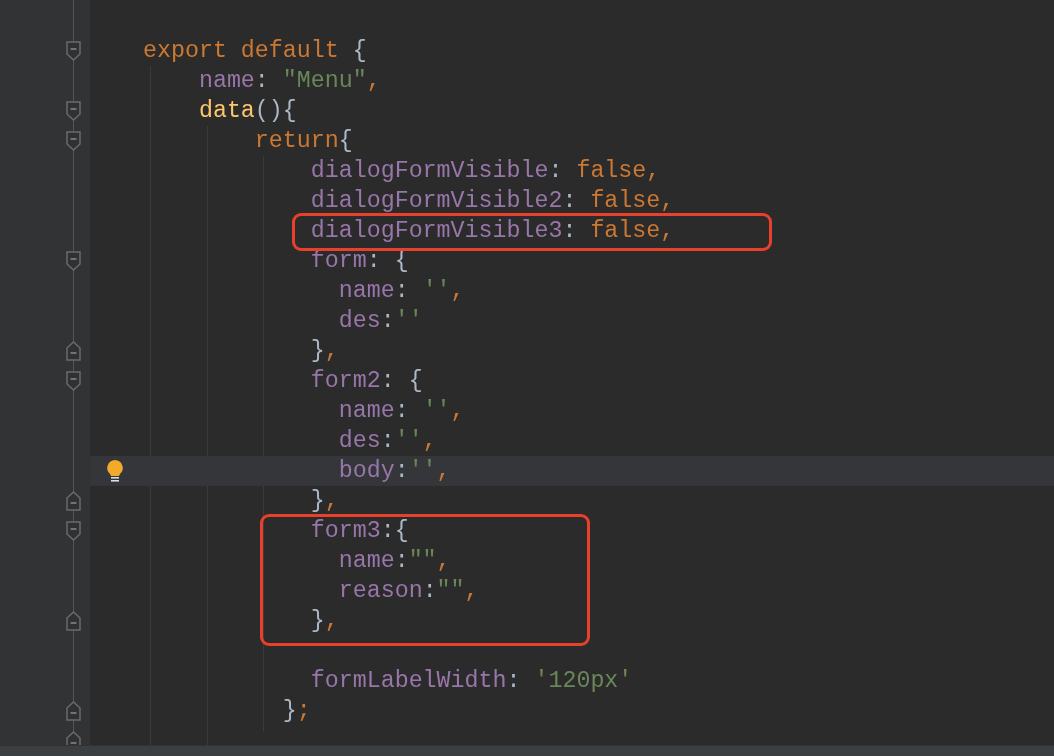  What do you see at coordinates (296, 711) in the screenshot?
I see `code-line: };` at bounding box center [296, 711].